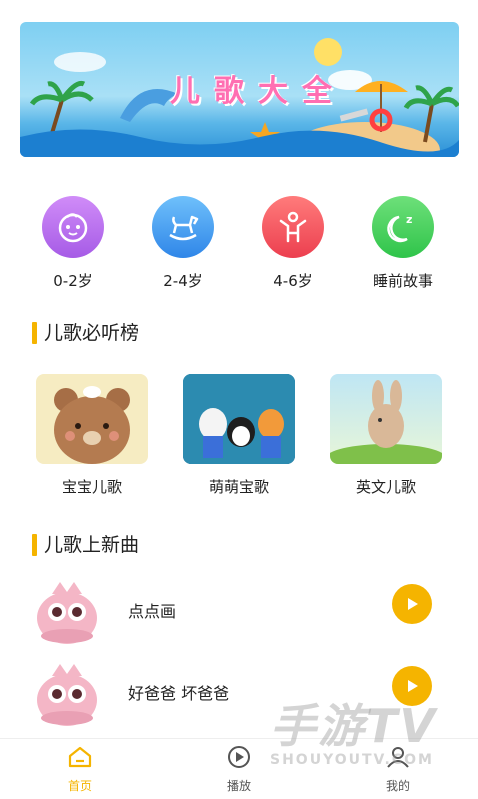  I want to click on nav-label: 播放, so click(238, 786).